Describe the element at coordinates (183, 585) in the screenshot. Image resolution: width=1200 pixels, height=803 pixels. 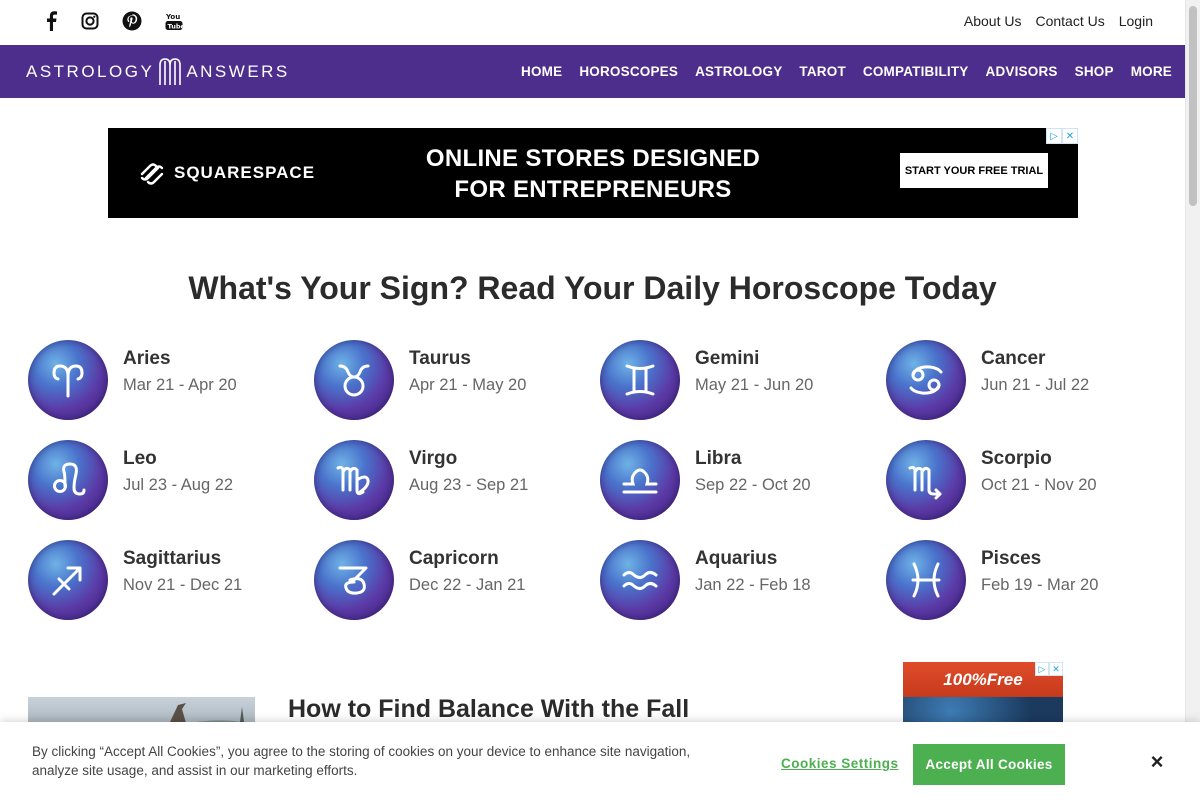
I see `sign-dates: Nov 21 - Dec 21` at that location.